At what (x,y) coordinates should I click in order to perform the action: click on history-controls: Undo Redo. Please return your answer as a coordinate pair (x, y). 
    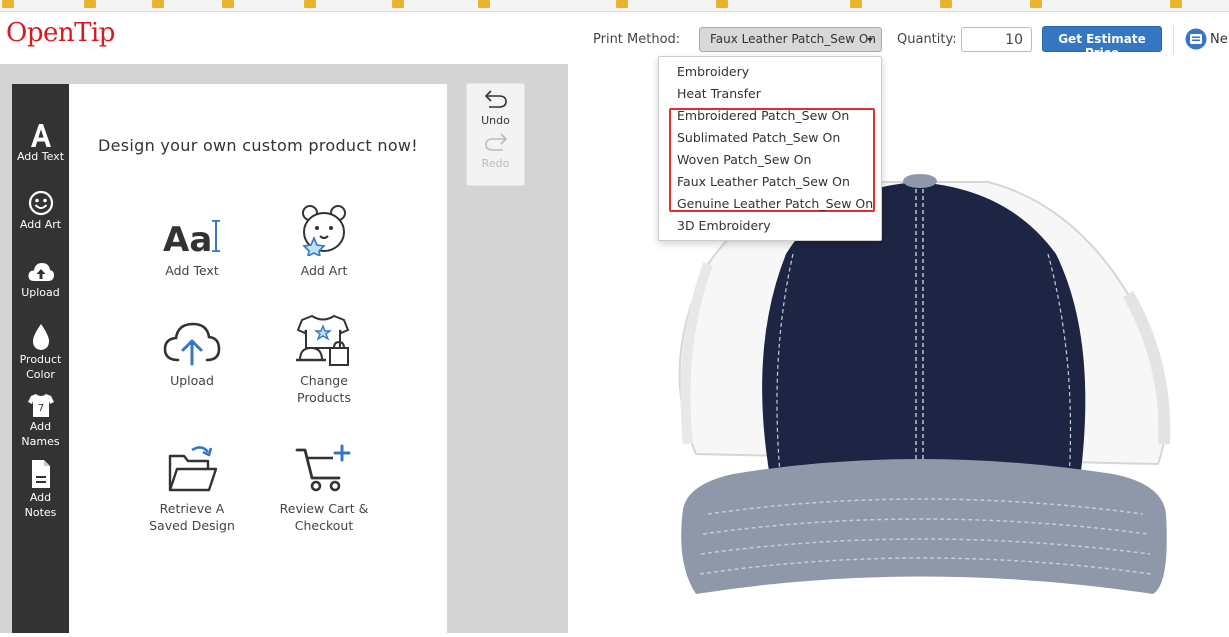
    Looking at the image, I should click on (495, 134).